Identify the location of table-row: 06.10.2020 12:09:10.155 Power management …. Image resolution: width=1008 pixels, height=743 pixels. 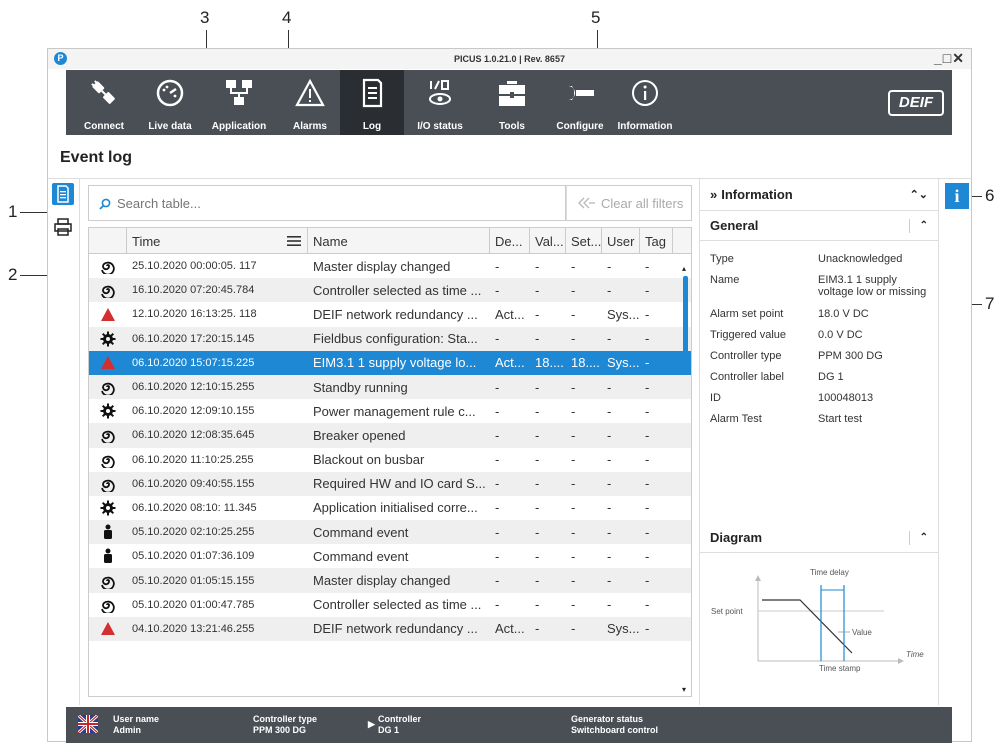
(390, 411).